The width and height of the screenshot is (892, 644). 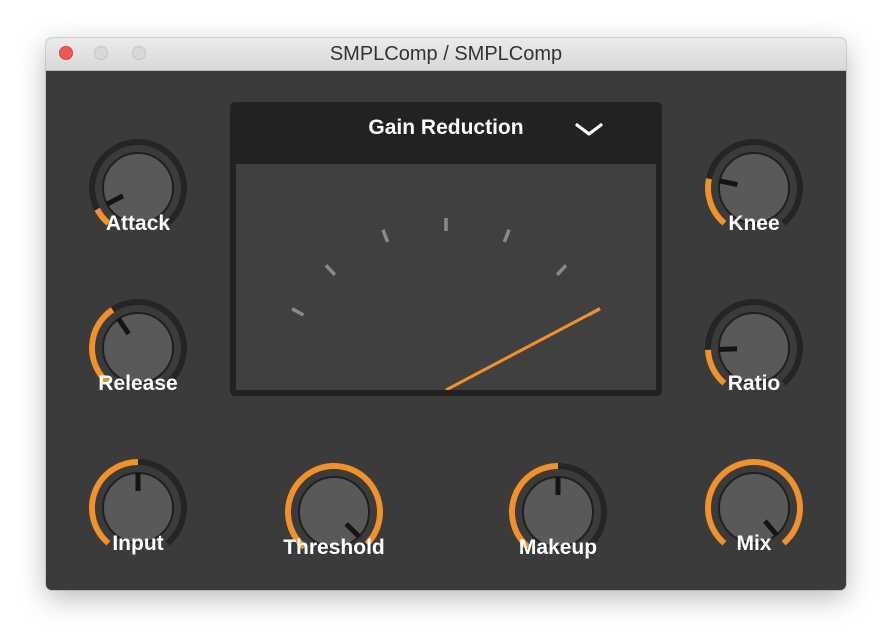 What do you see at coordinates (728, 349) in the screenshot?
I see `ratio-knob-pointer` at bounding box center [728, 349].